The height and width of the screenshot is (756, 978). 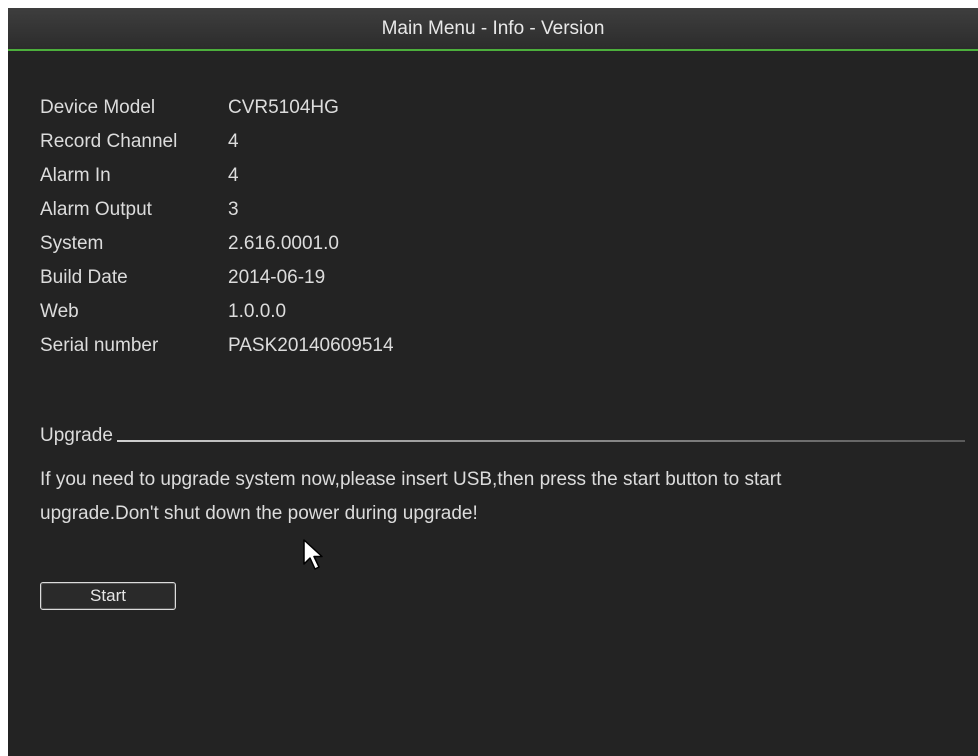 I want to click on build-date-value: 2014-06-19, so click(x=277, y=277).